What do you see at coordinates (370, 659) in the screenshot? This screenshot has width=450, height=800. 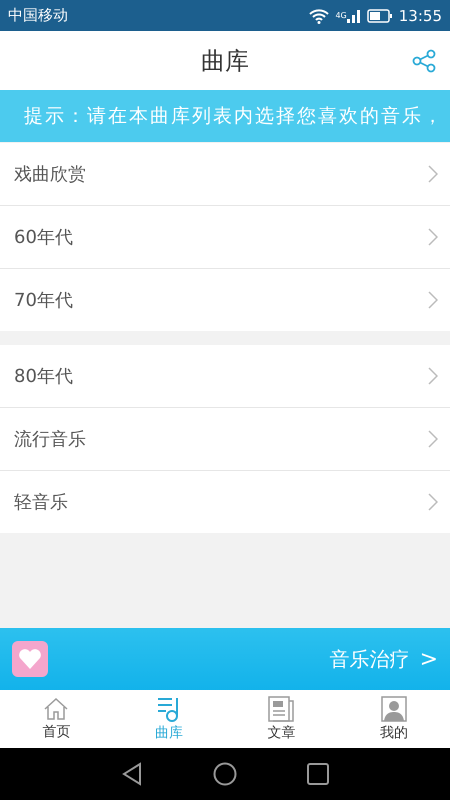 I see `banner-label: 音乐治疗` at bounding box center [370, 659].